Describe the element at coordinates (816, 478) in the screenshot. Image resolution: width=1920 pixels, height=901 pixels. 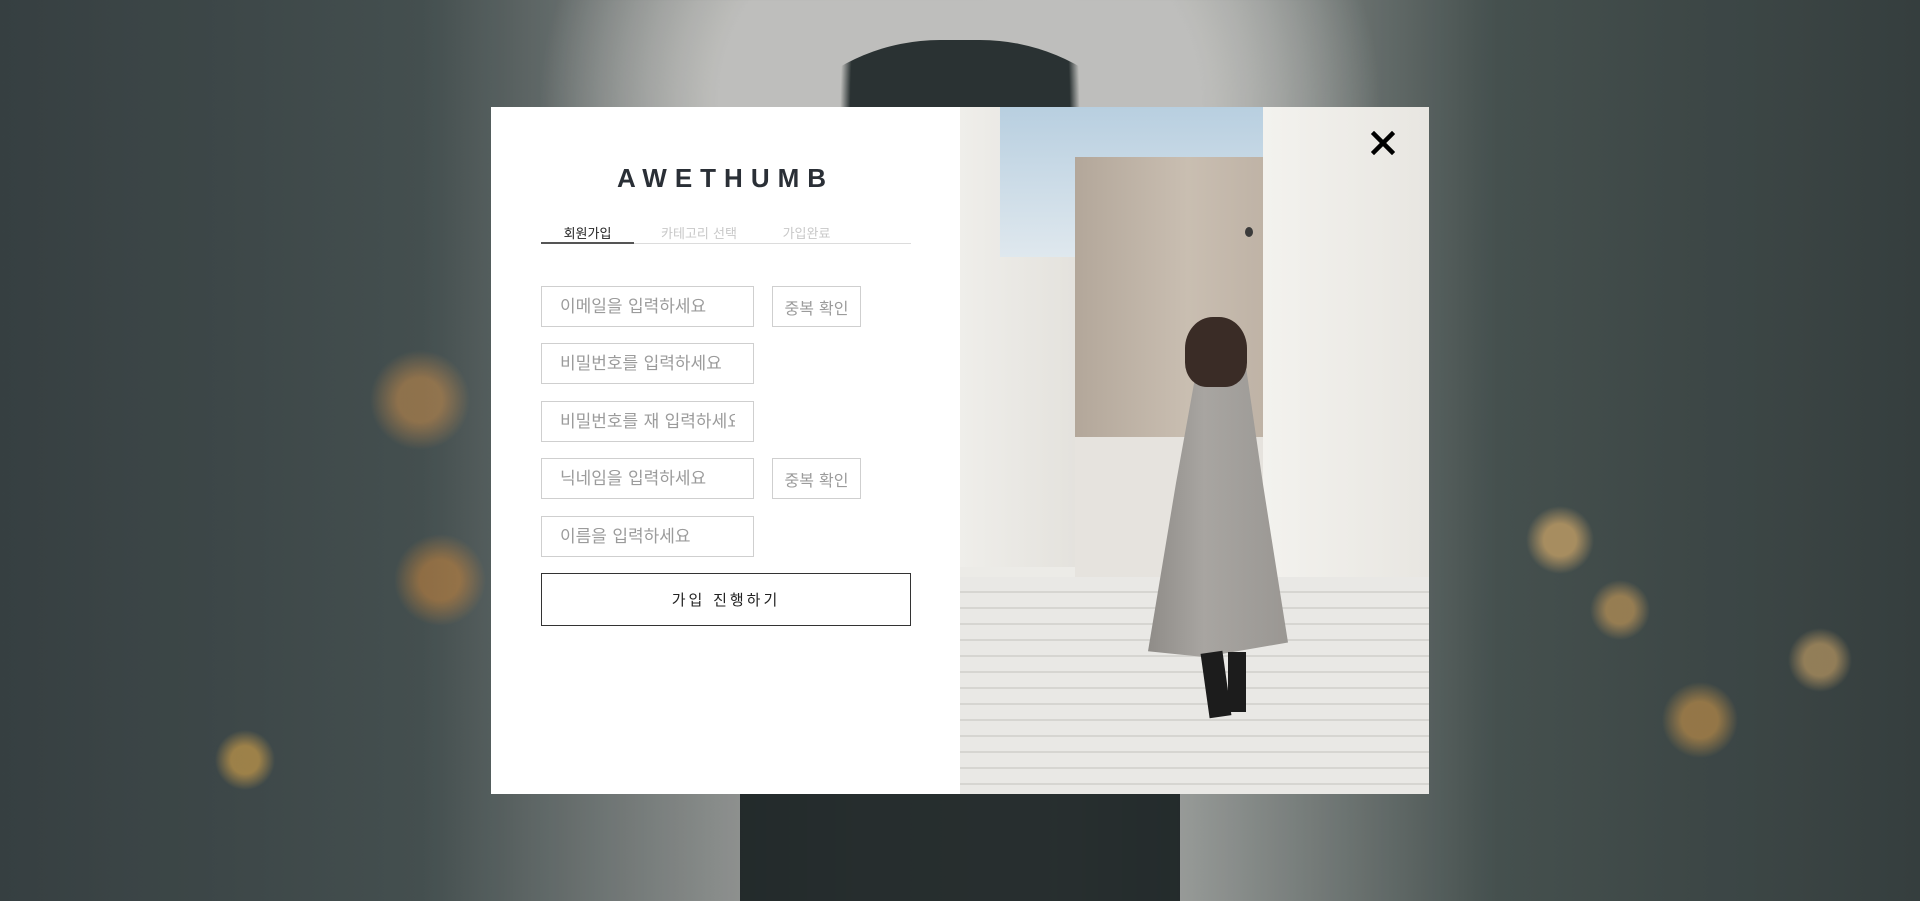
I see `nickname-duplicate-check-button: 중복 확인` at that location.